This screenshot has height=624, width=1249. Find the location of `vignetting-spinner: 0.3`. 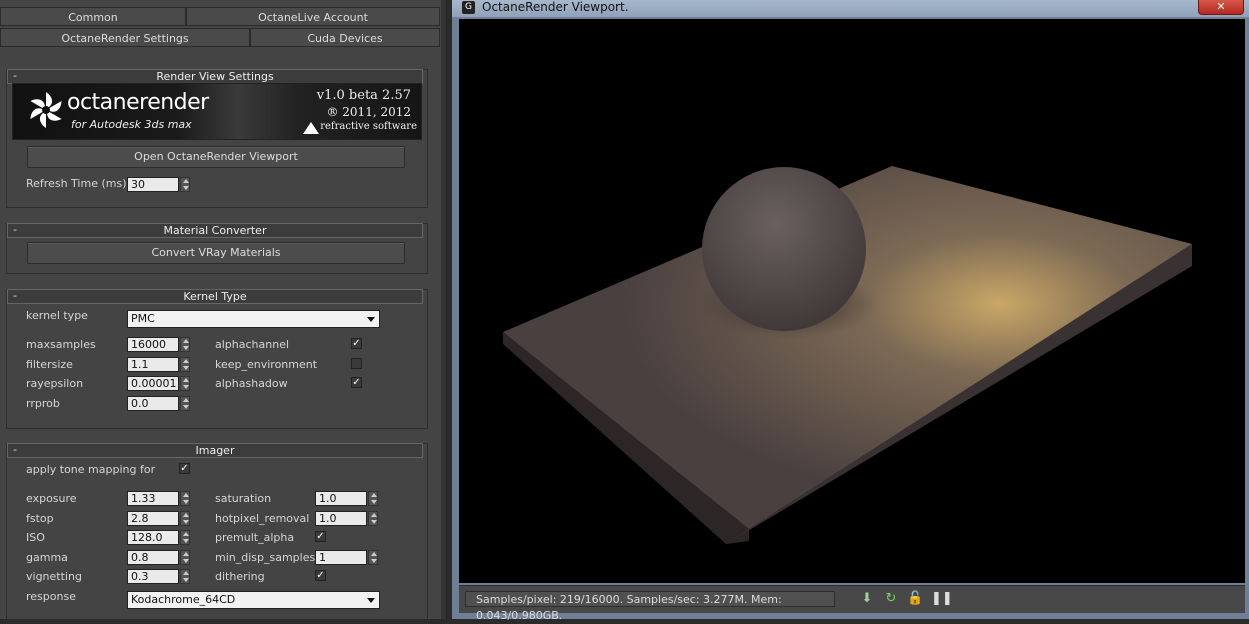

vignetting-spinner: 0.3 is located at coordinates (159, 576).